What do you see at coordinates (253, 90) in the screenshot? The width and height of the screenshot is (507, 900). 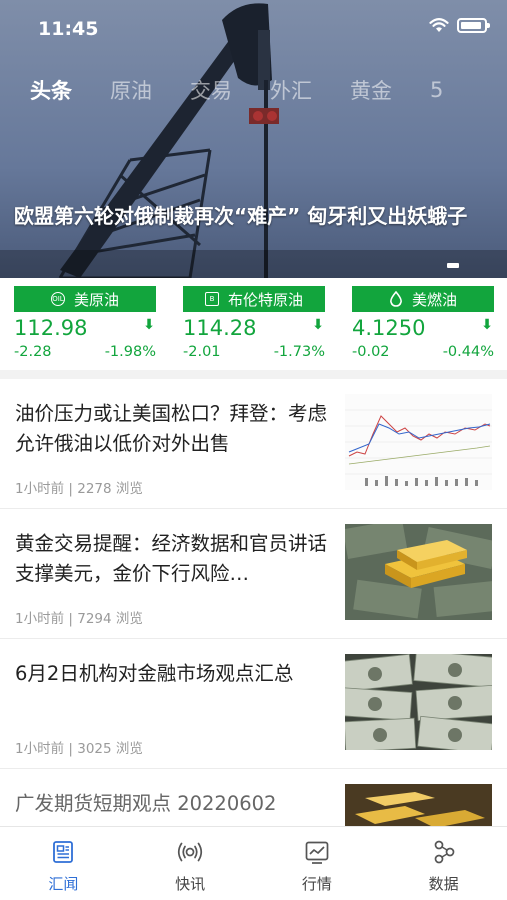 I see `category-tabs: 头条 原油 交易 外汇 黄金 5` at bounding box center [253, 90].